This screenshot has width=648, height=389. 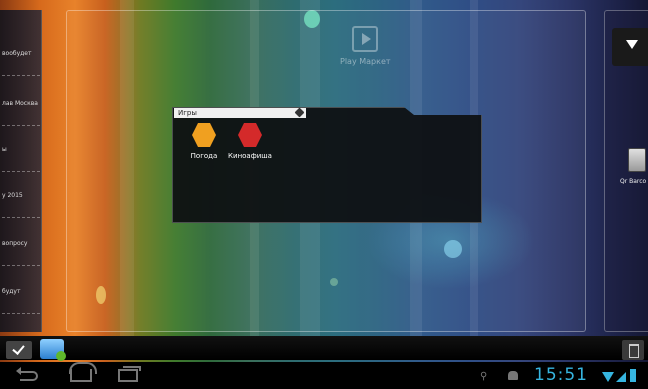 I want to click on usb-icon: ⚲, so click(x=484, y=376).